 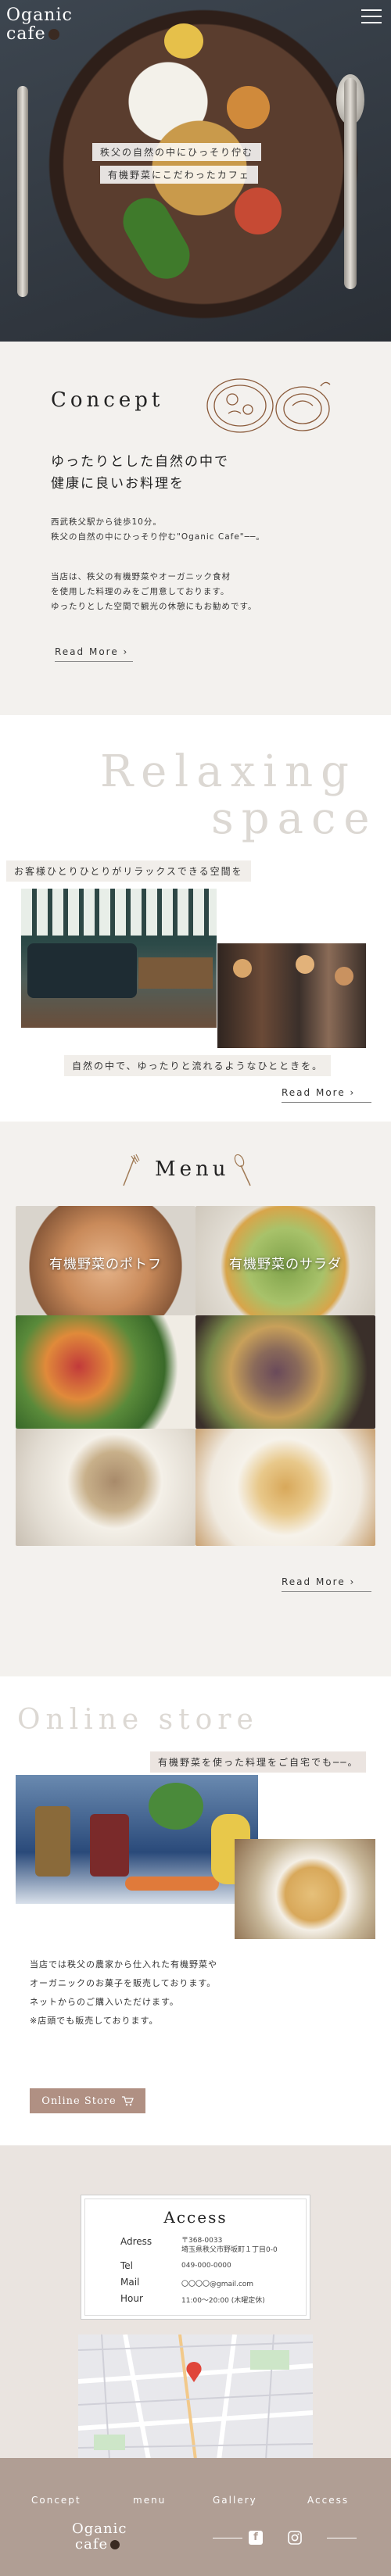 What do you see at coordinates (198, 1065) in the screenshot?
I see `relax-caption-strip-2: 自然の中で、ゆったりと流れるようなひとときを。` at bounding box center [198, 1065].